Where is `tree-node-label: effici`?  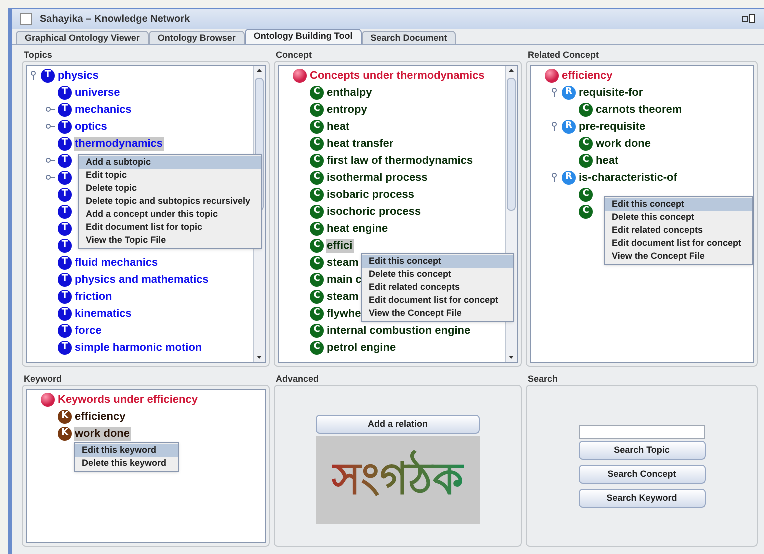
tree-node-label: effici is located at coordinates (340, 245).